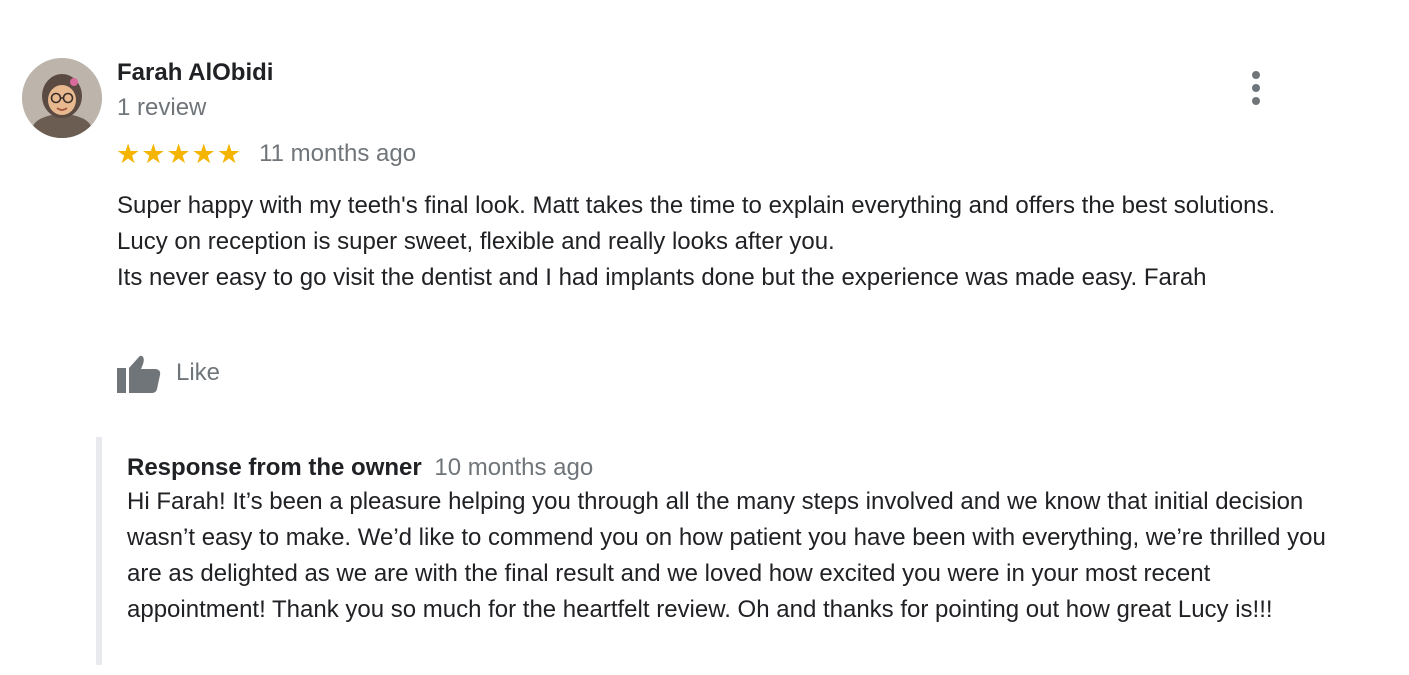 The width and height of the screenshot is (1409, 675). I want to click on avatar, so click(62, 98).